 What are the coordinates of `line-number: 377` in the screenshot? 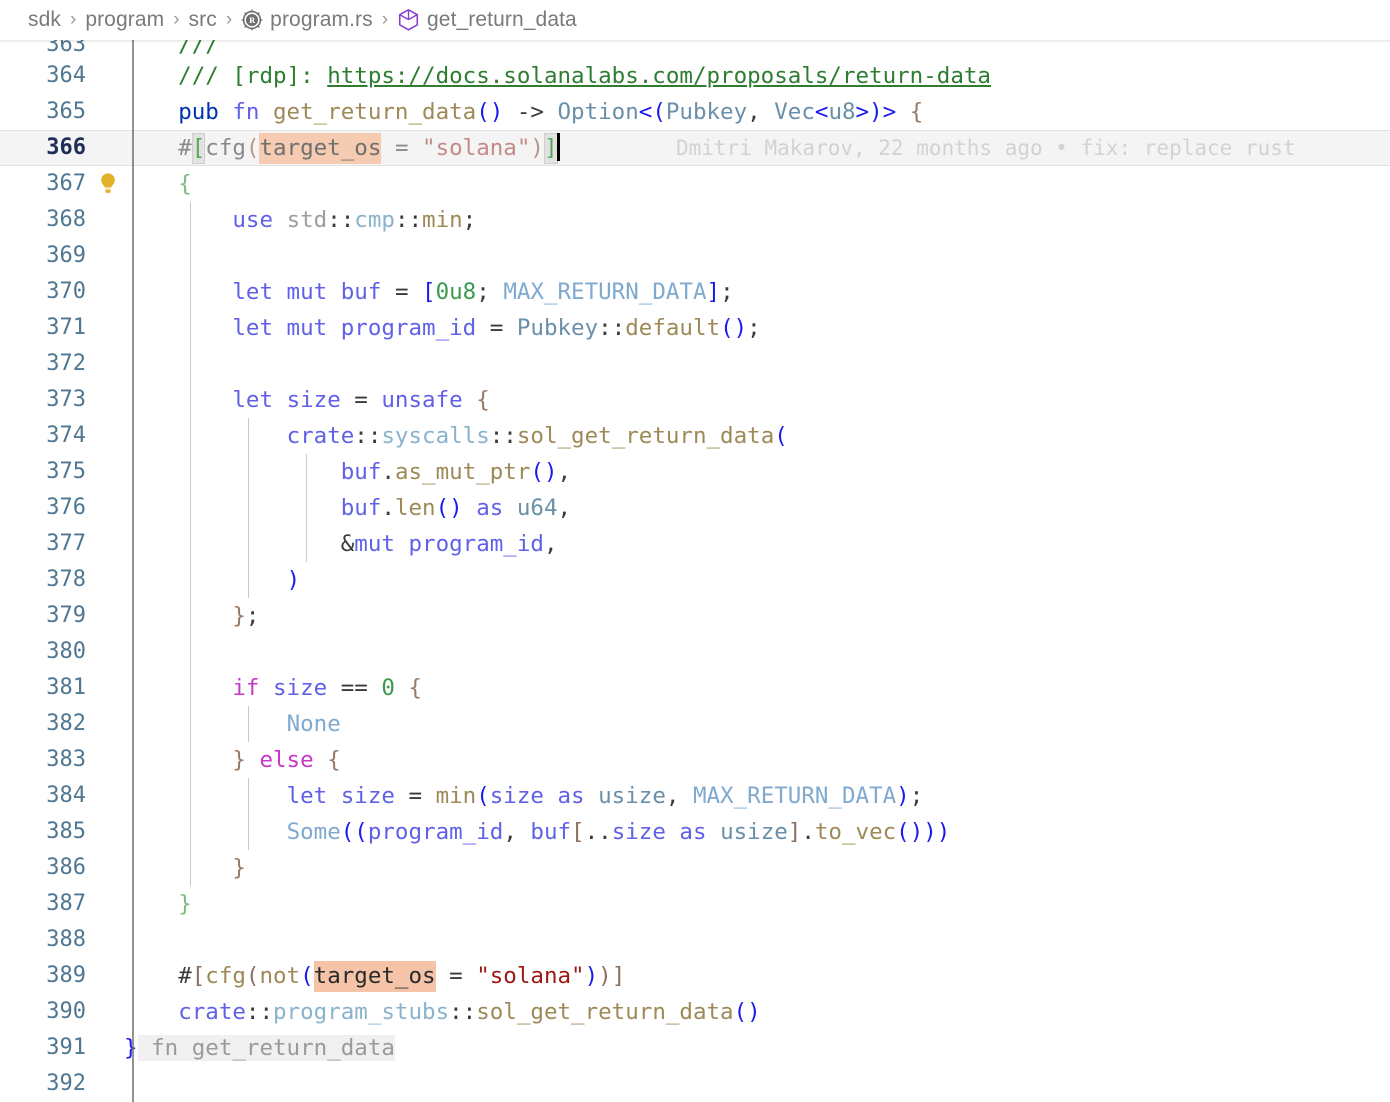 It's located at (66, 543).